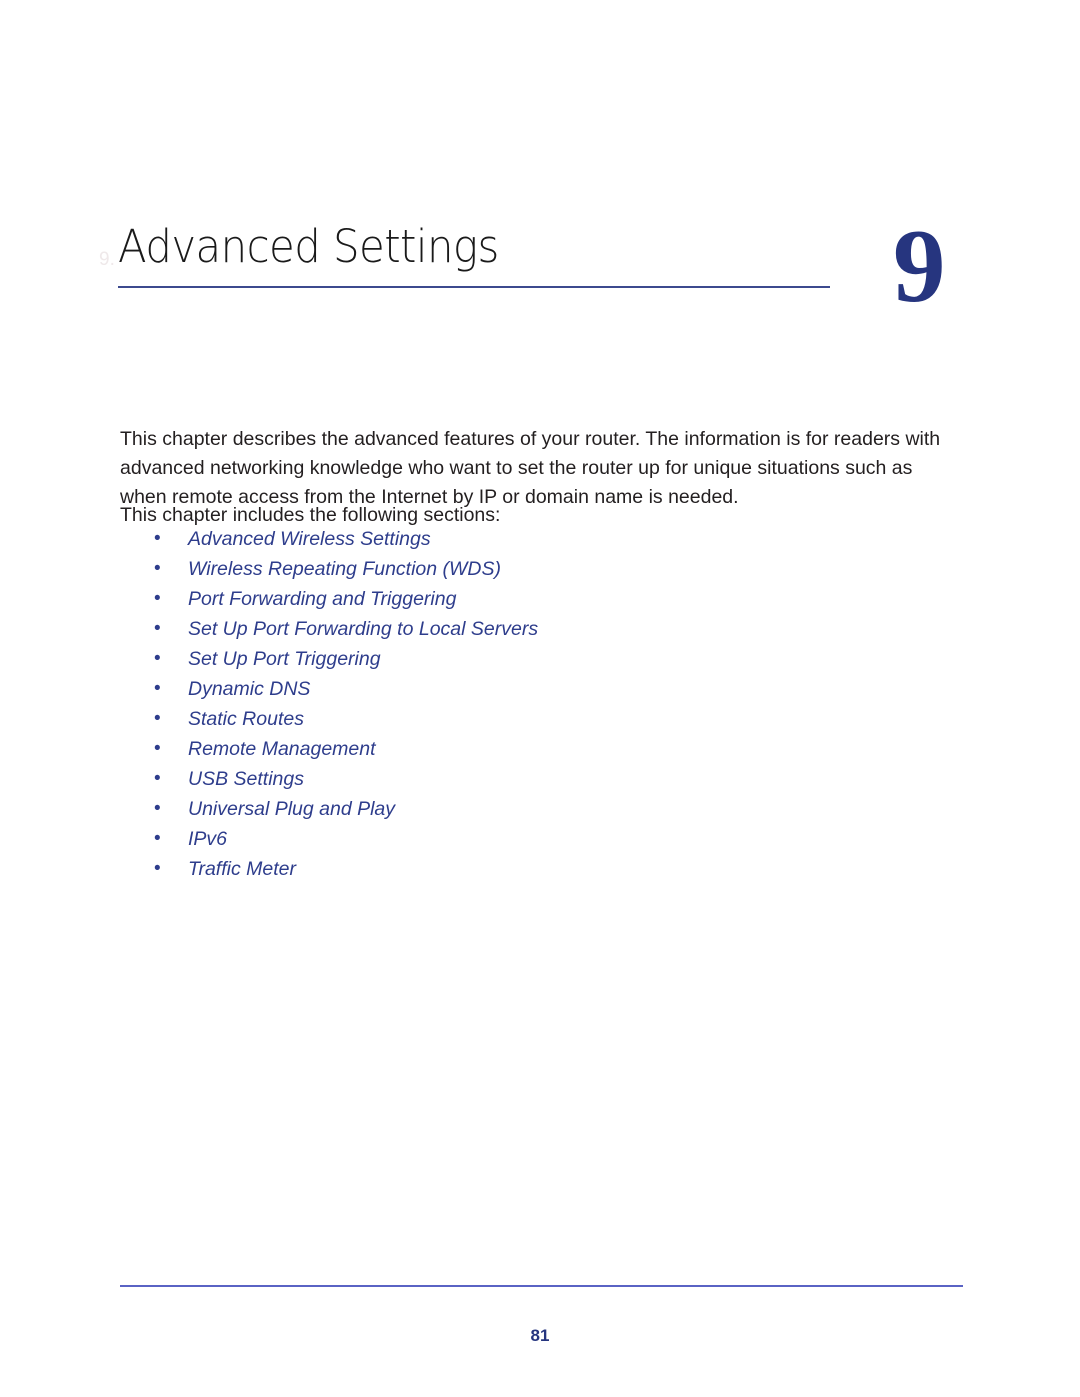 This screenshot has width=1080, height=1397. What do you see at coordinates (345, 569) in the screenshot?
I see `section-link-label: Wireless Repeating Function (WDS)` at bounding box center [345, 569].